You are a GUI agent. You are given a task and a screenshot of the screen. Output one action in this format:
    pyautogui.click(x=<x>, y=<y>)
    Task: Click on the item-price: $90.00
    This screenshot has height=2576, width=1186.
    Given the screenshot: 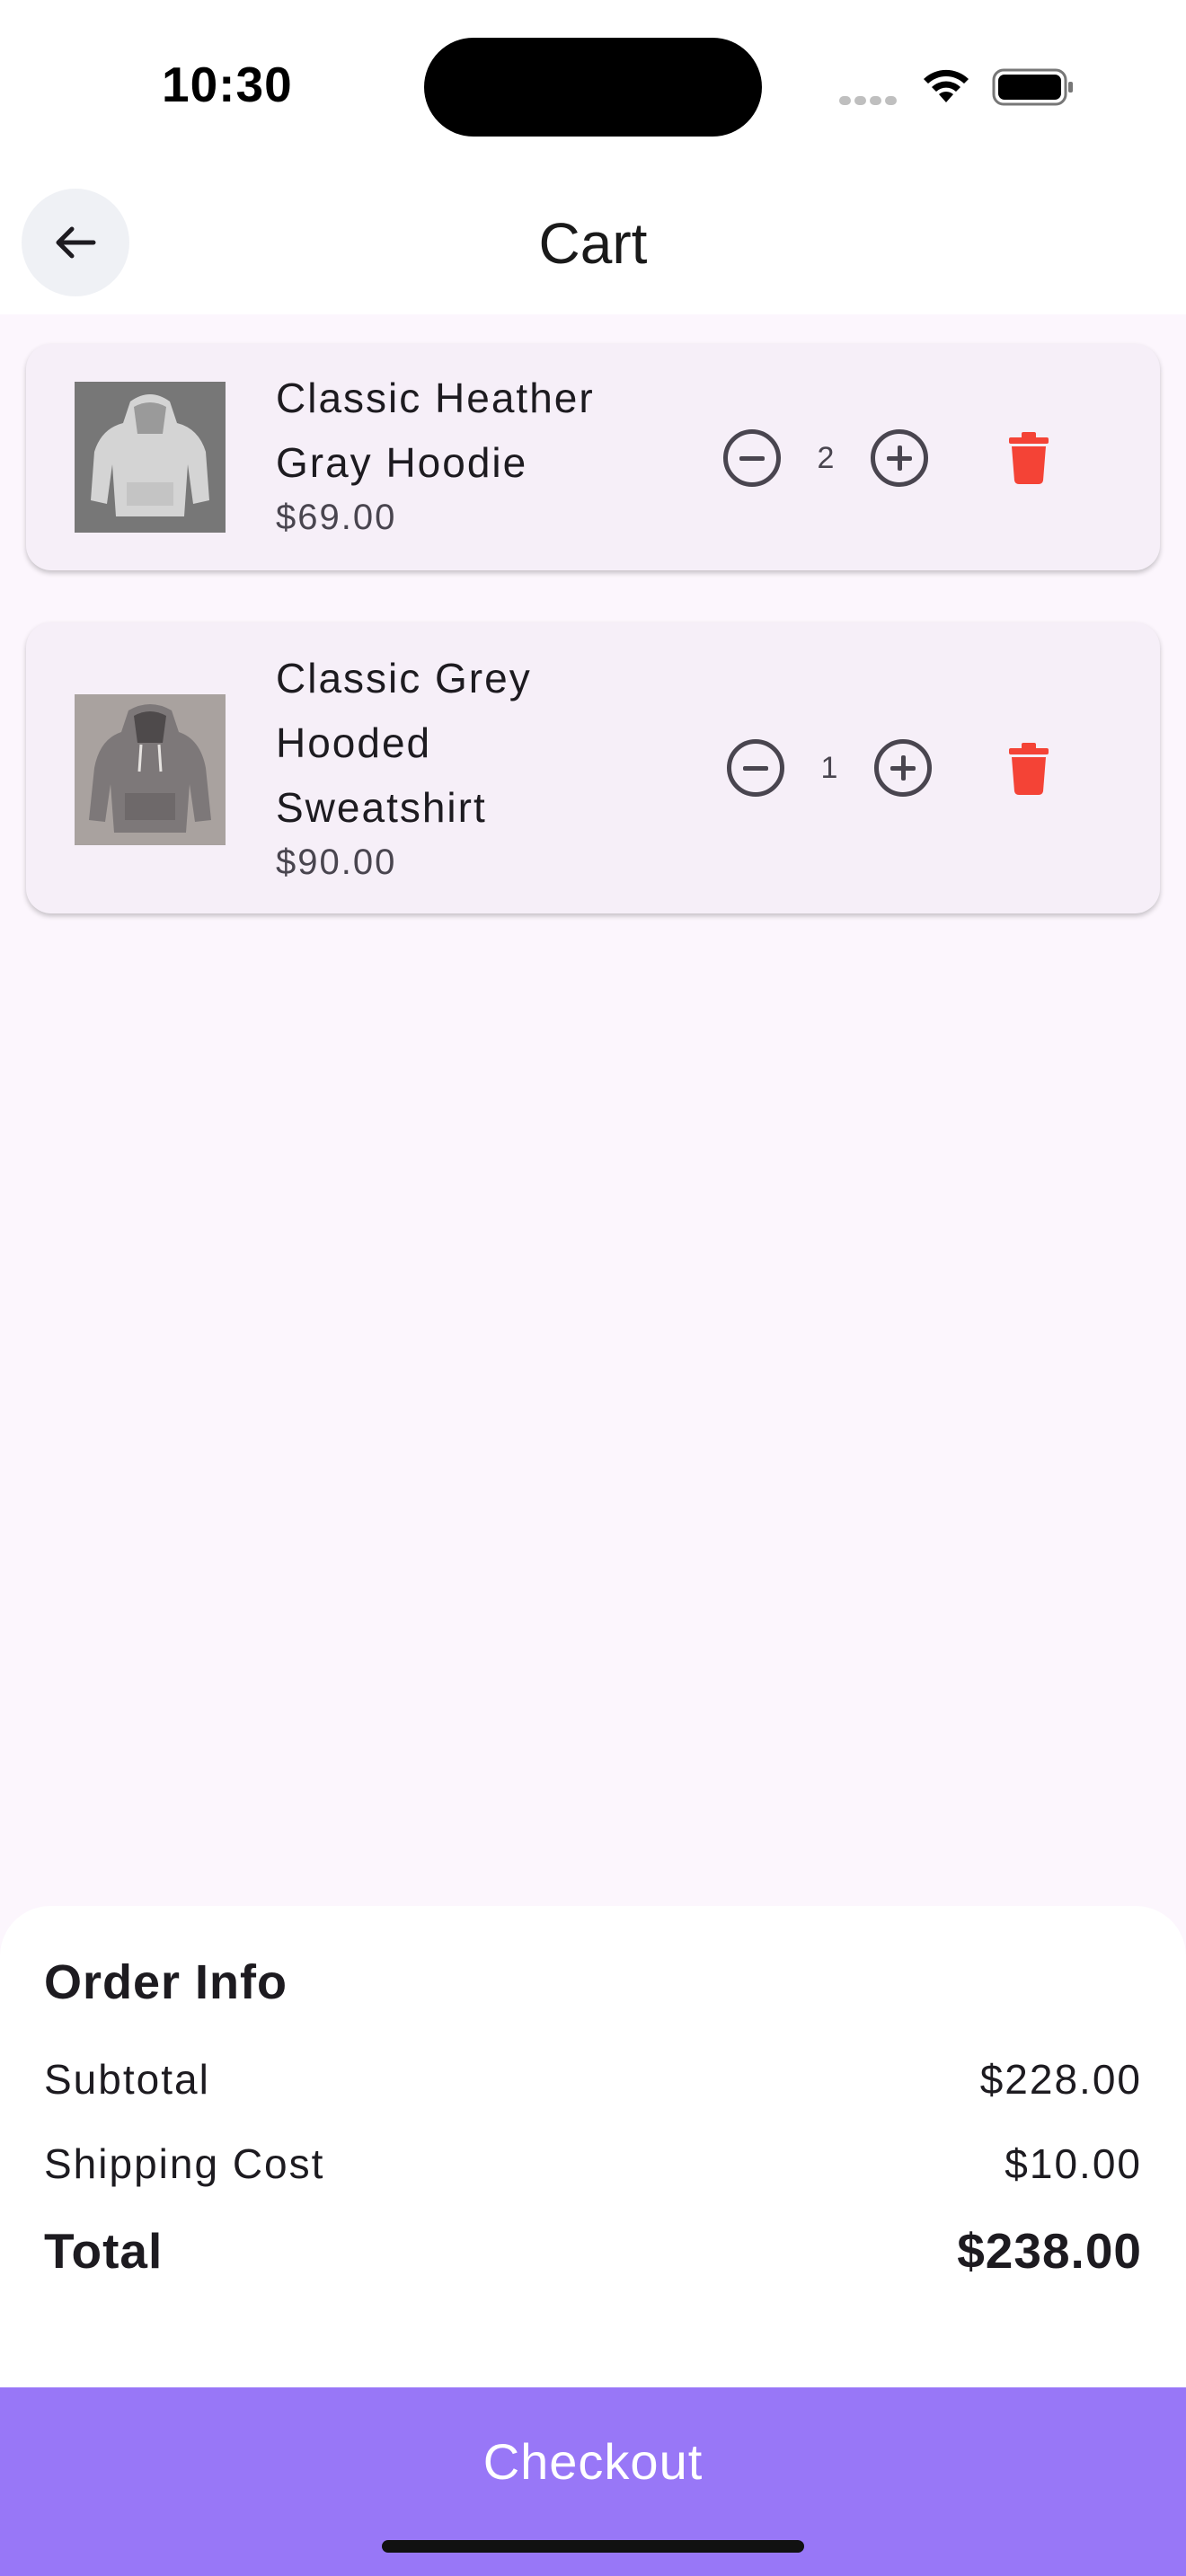 What is the action you would take?
    pyautogui.click(x=336, y=862)
    